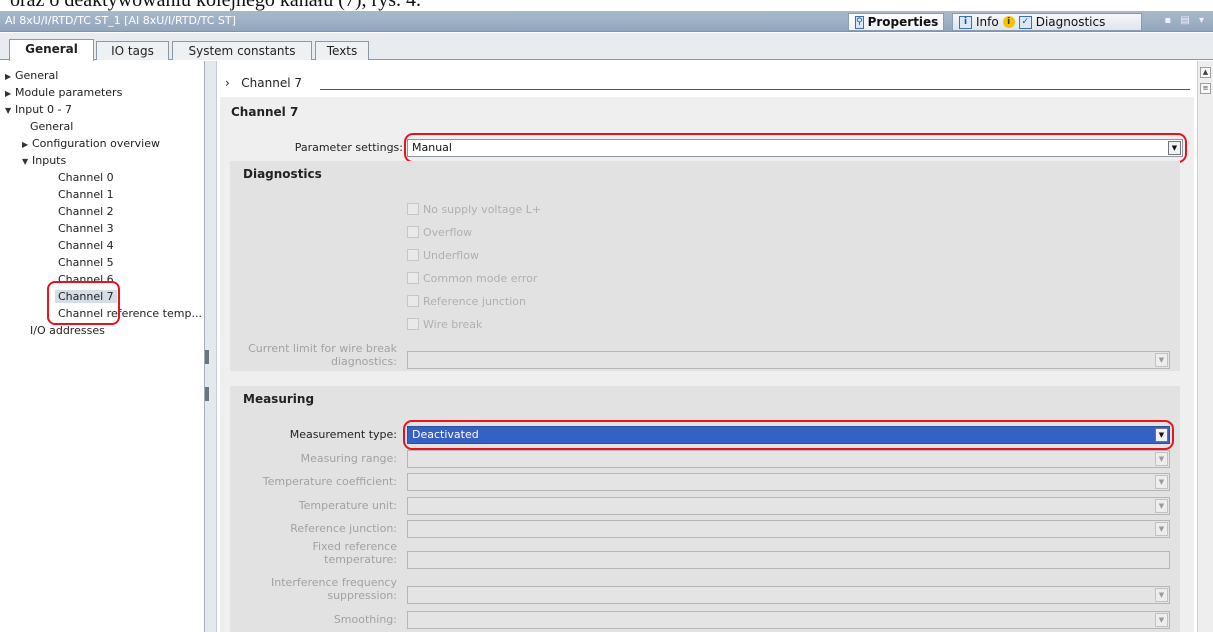  Describe the element at coordinates (365, 619) in the screenshot. I see `smoothing-label: Smoothing:` at that location.